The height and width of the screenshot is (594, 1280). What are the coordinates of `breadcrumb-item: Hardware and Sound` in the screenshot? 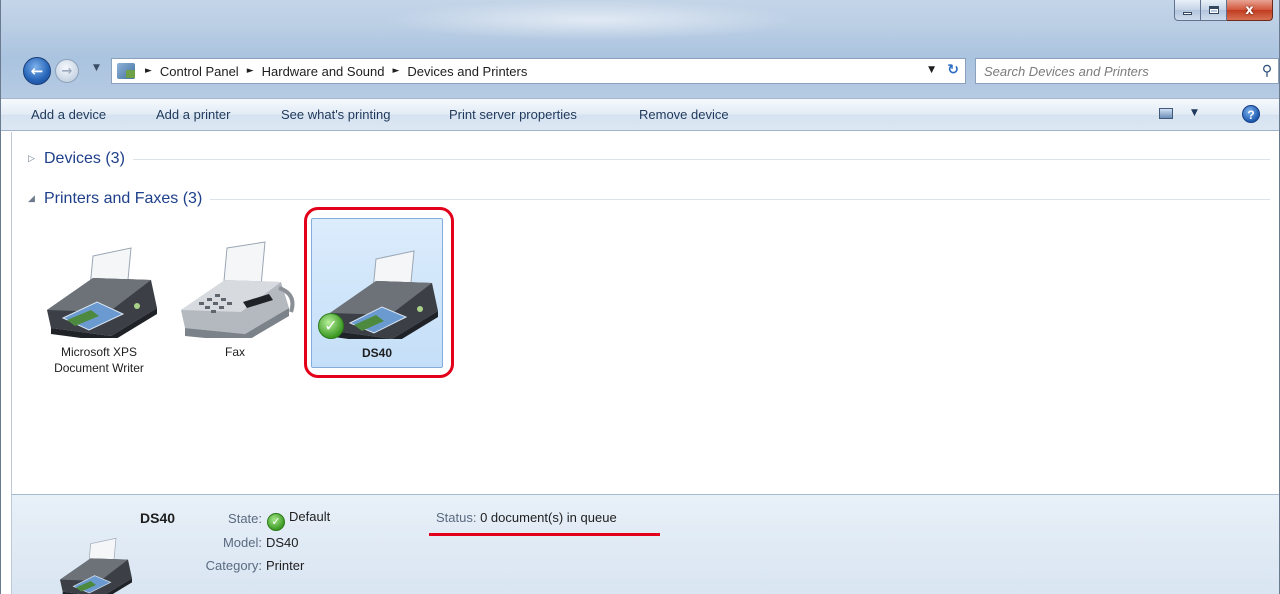 It's located at (323, 71).